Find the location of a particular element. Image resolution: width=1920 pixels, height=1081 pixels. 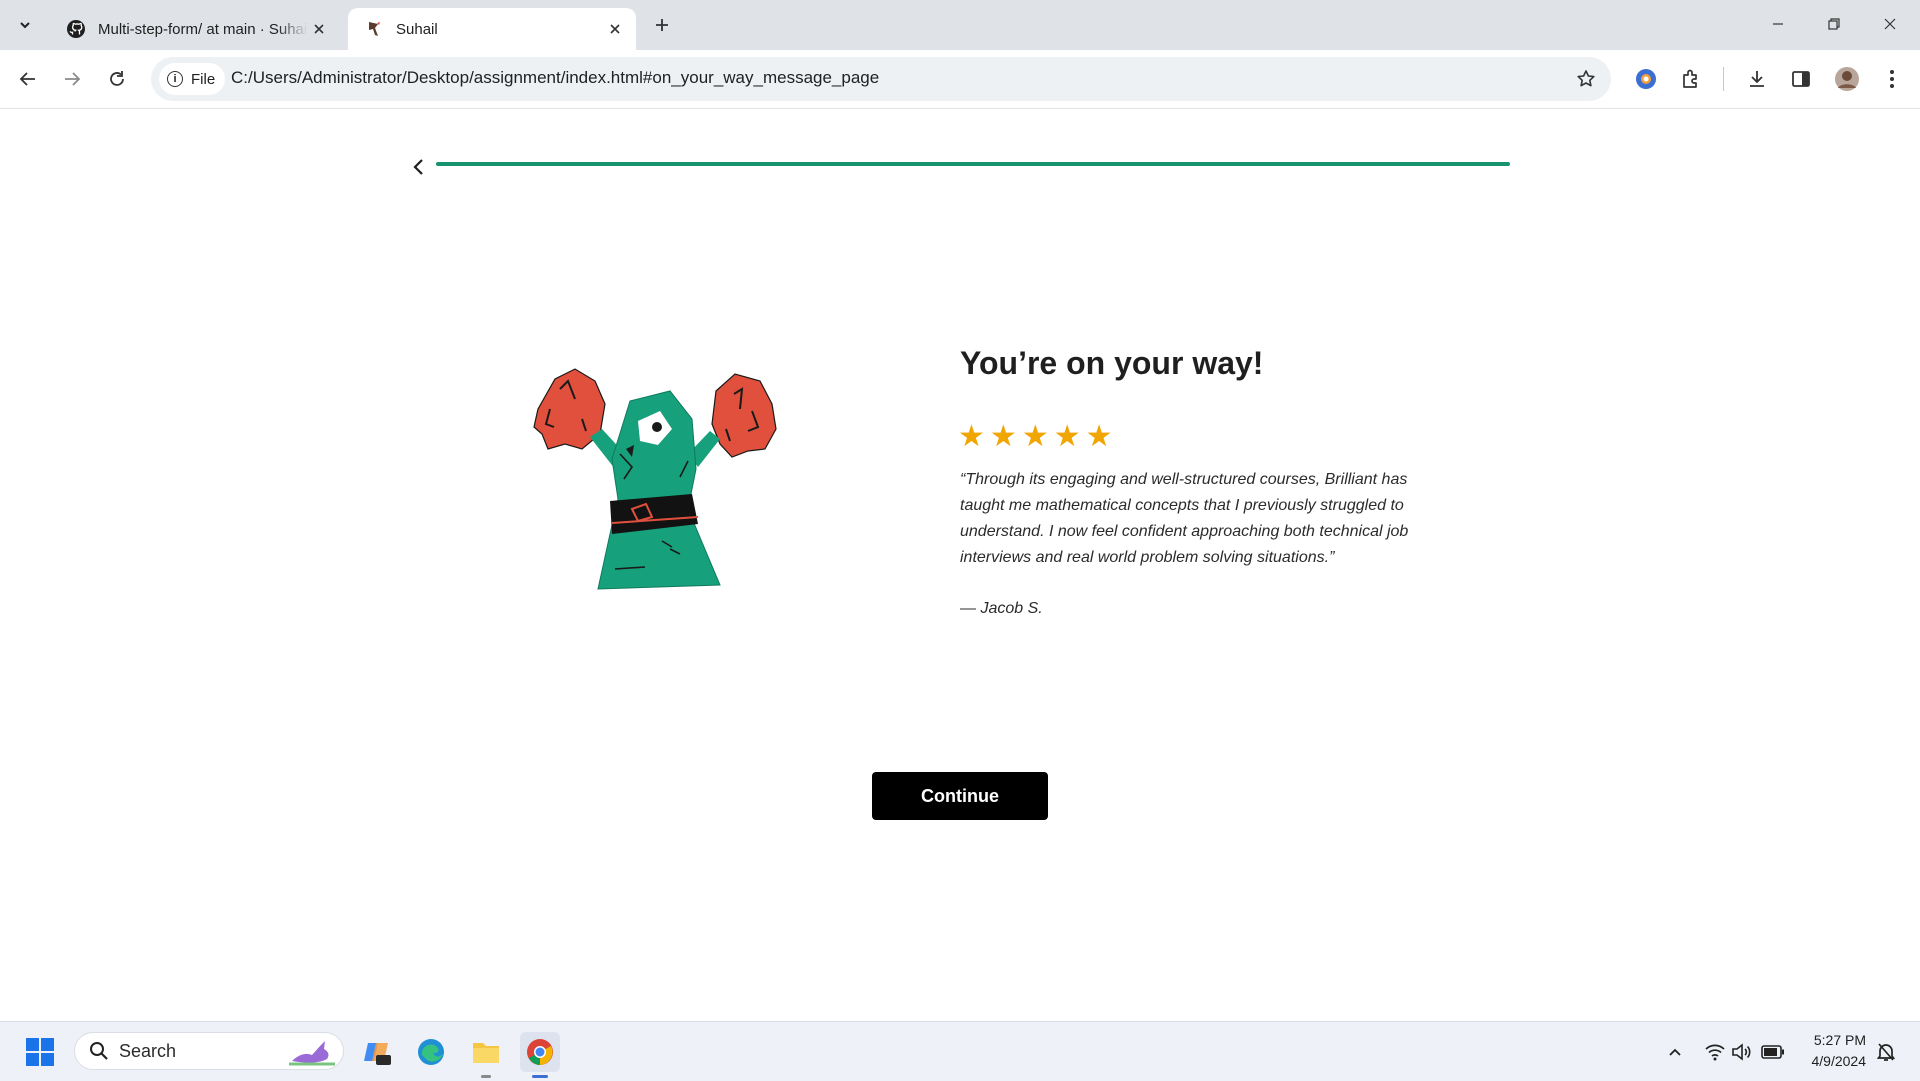

site-info-chip: i File is located at coordinates (192, 79).